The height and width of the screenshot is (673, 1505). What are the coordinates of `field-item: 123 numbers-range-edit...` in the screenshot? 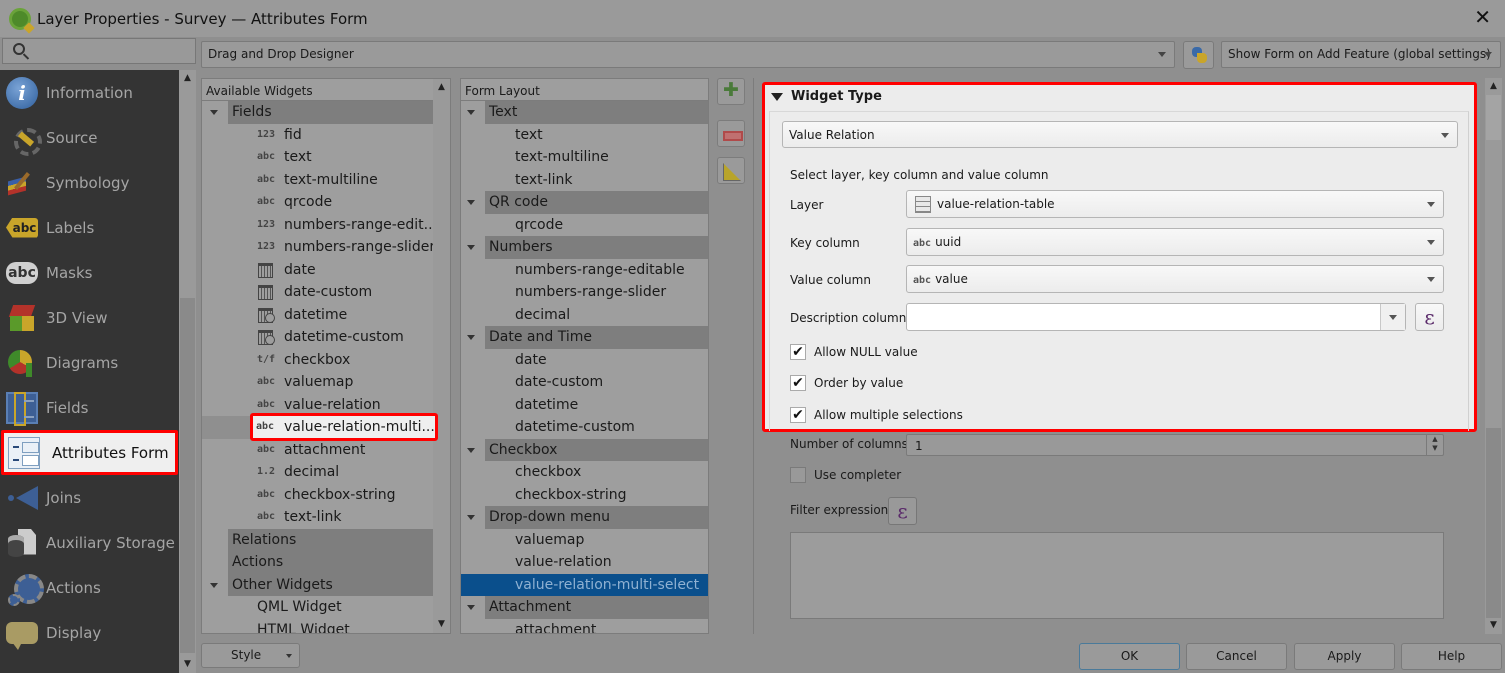 It's located at (326, 225).